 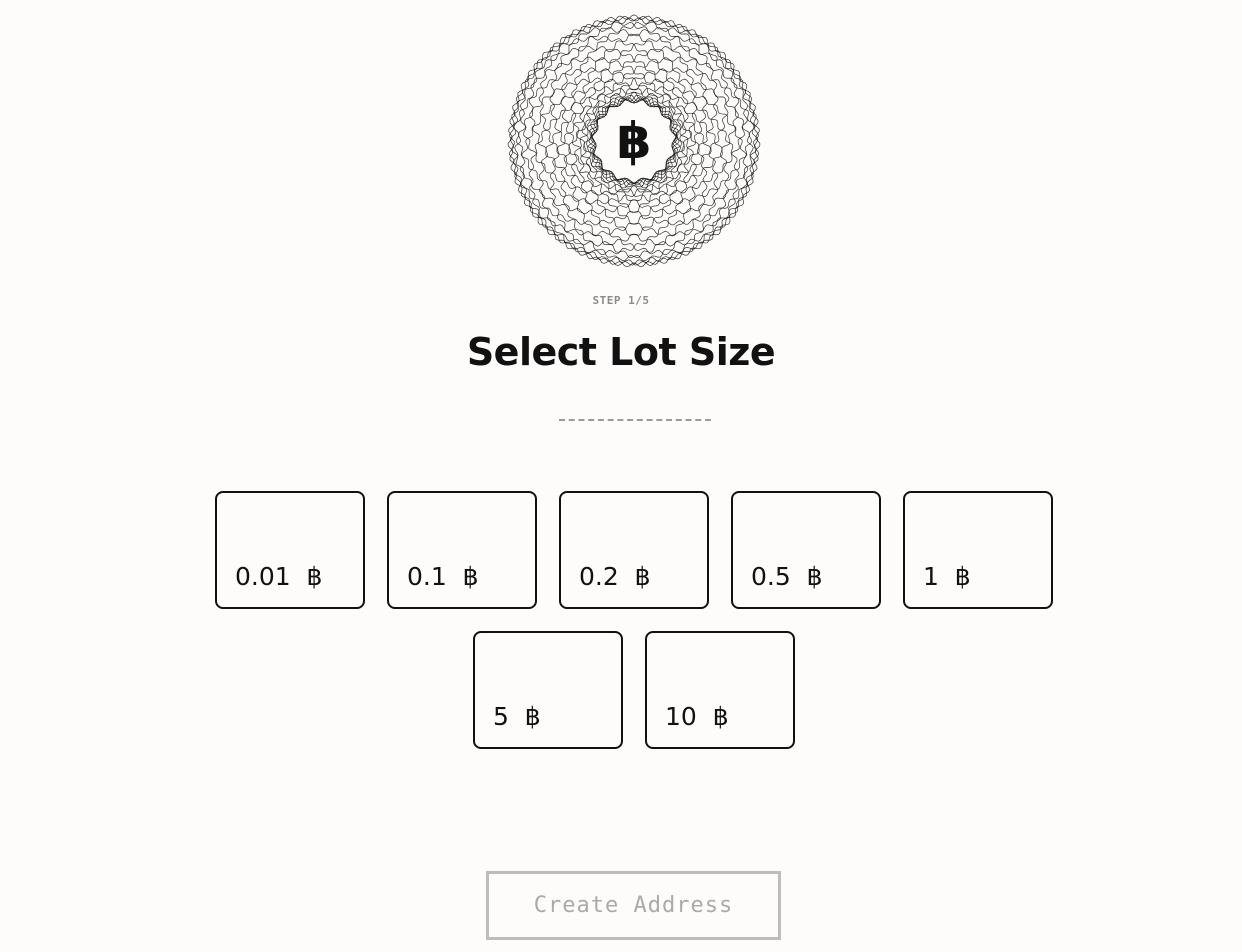 What do you see at coordinates (462, 550) in the screenshot?
I see `lot-option-0-1: 0.1 ฿` at bounding box center [462, 550].